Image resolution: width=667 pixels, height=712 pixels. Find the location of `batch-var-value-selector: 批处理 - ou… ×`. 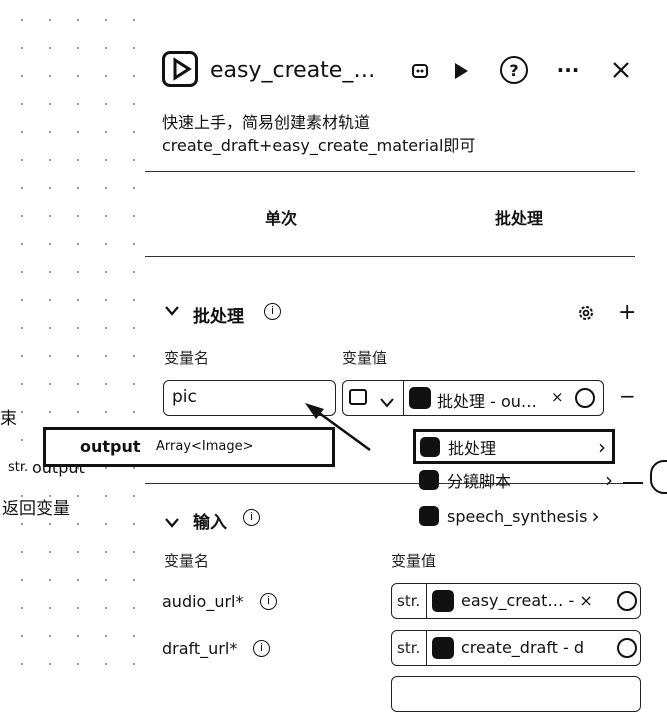

batch-var-value-selector: 批处理 - ou… × is located at coordinates (473, 398).